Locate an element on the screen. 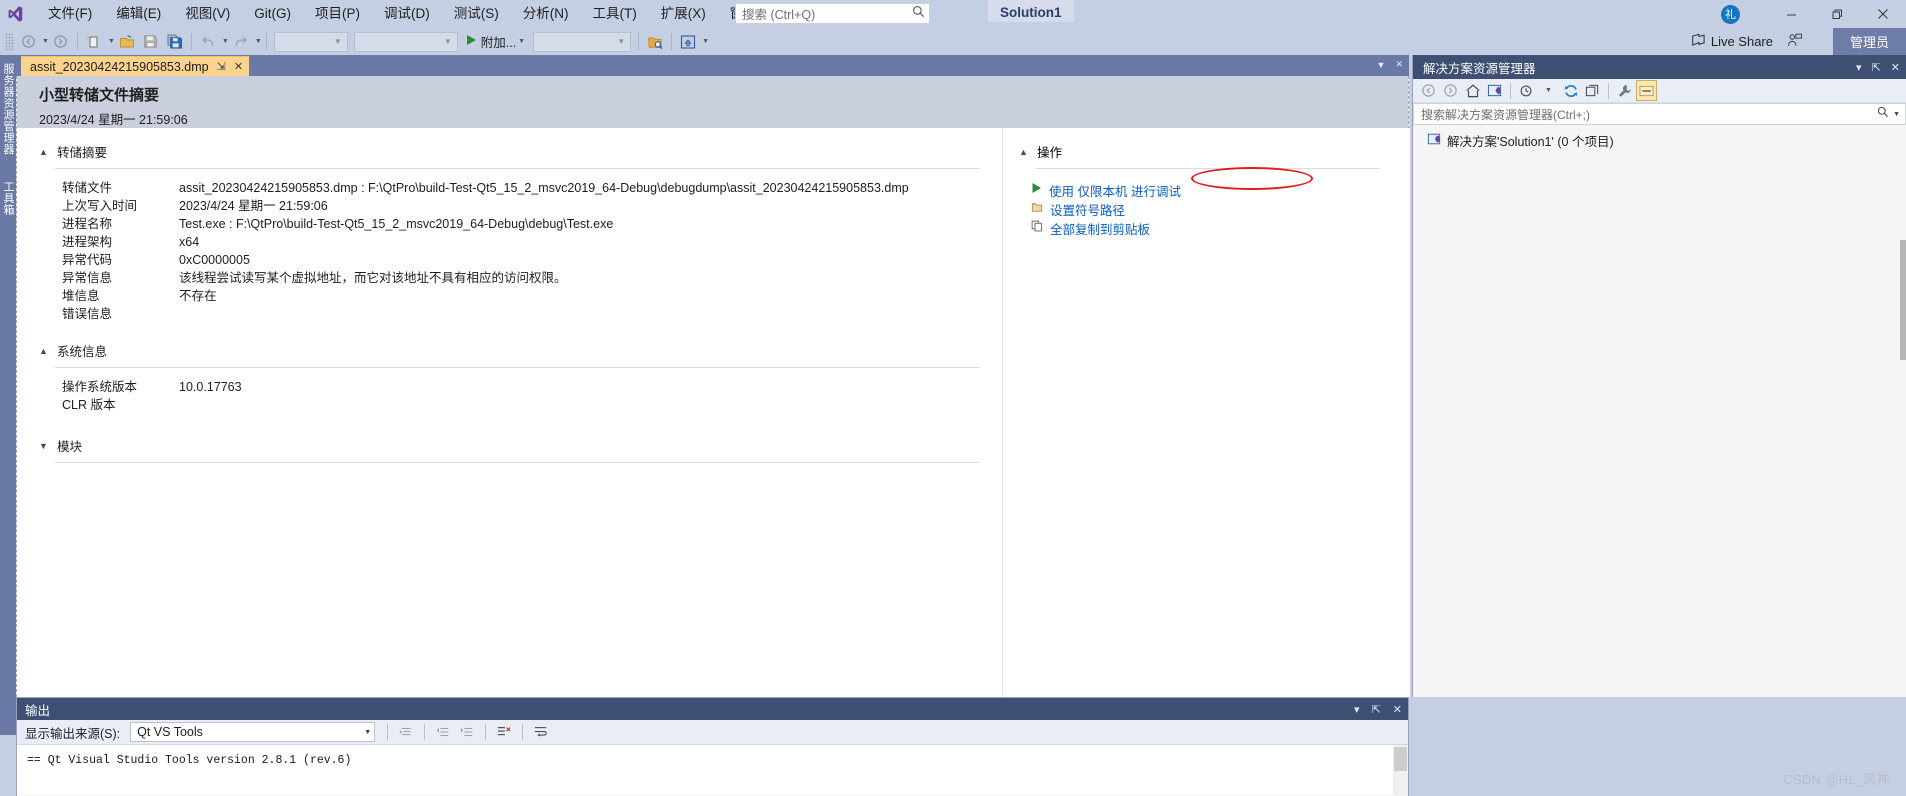  forward-icon is located at coordinates (1450, 90).